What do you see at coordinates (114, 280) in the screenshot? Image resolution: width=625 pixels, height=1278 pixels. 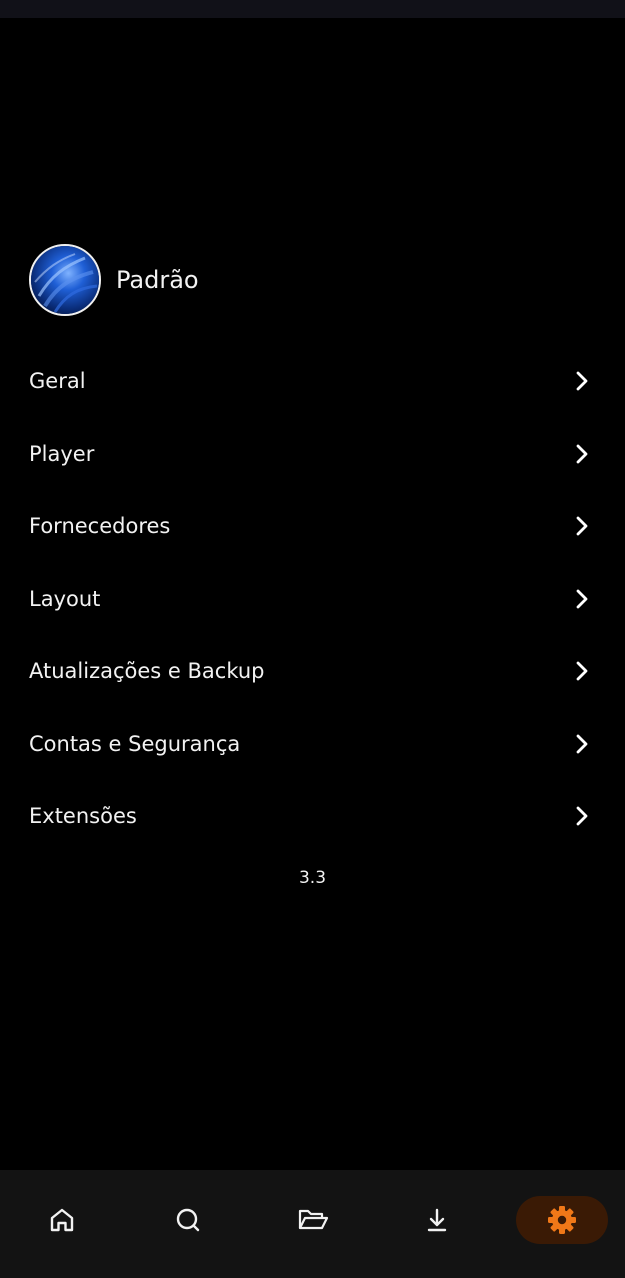 I see `profile-selector: Padrão` at bounding box center [114, 280].